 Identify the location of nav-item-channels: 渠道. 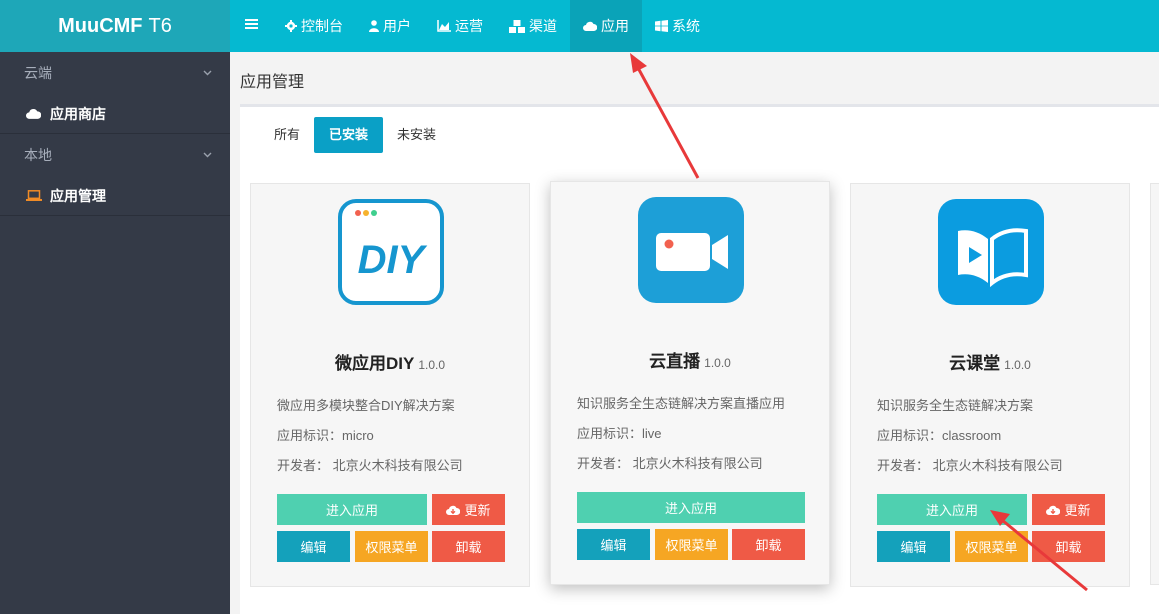
(533, 26).